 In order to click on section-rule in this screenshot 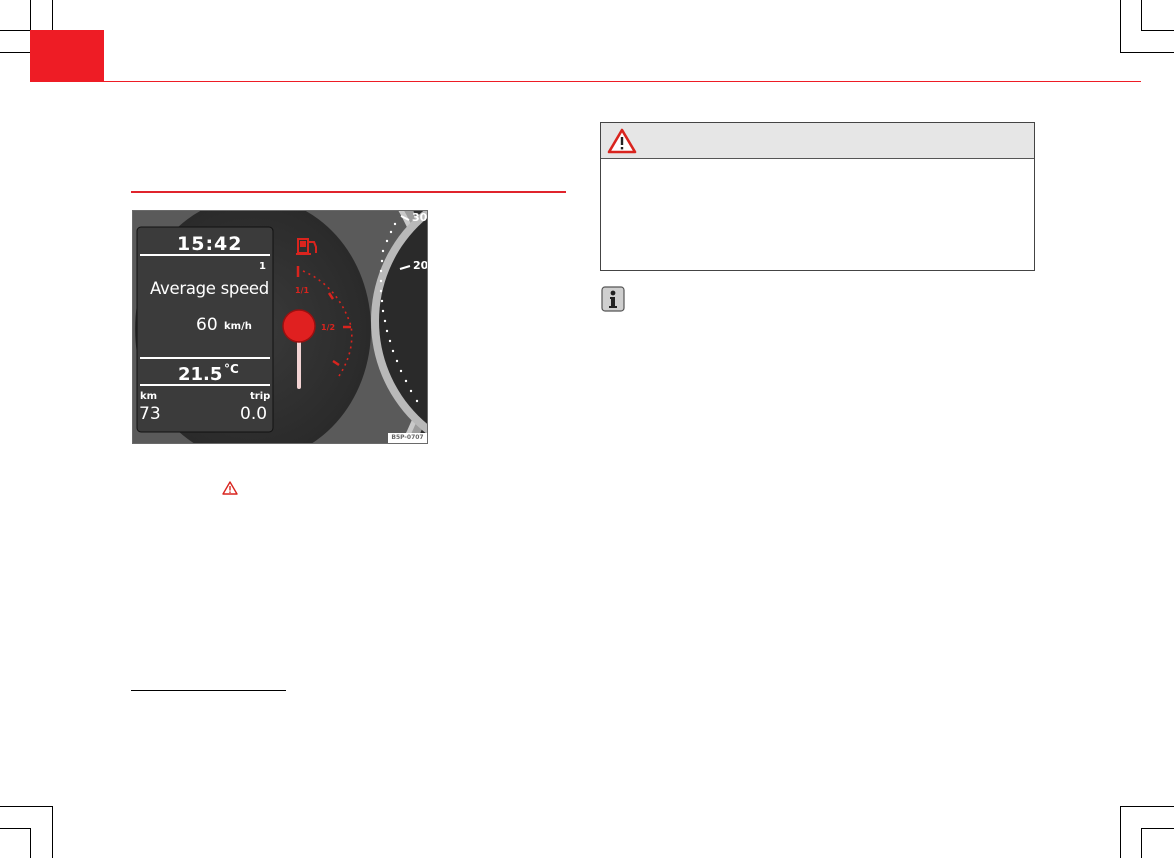, I will do `click(348, 192)`.